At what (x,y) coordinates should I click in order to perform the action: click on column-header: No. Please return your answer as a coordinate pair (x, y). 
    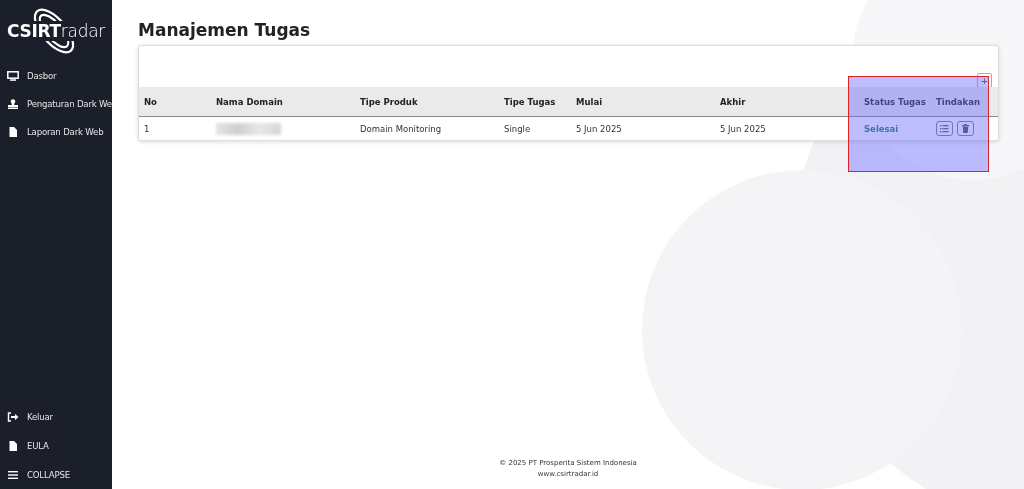
    Looking at the image, I should click on (175, 102).